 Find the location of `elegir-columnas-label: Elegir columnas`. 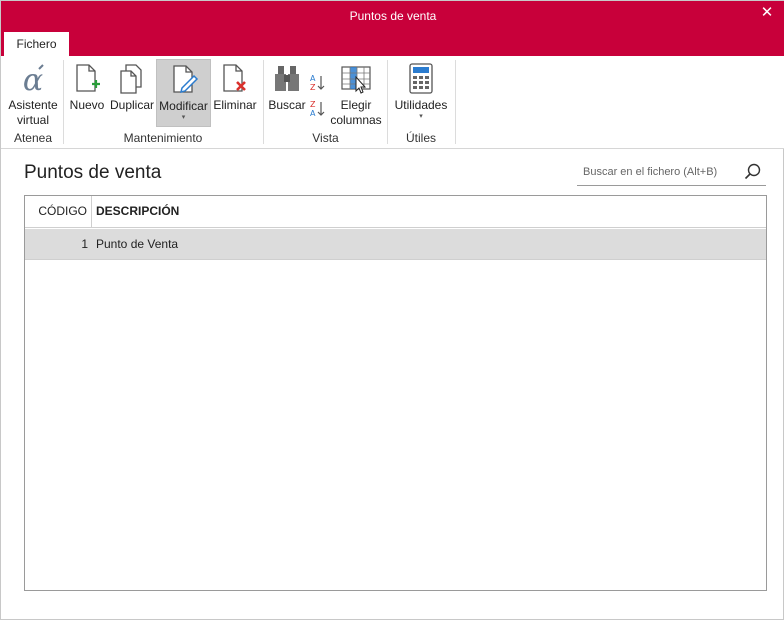

elegir-columnas-label: Elegir columnas is located at coordinates (356, 112).